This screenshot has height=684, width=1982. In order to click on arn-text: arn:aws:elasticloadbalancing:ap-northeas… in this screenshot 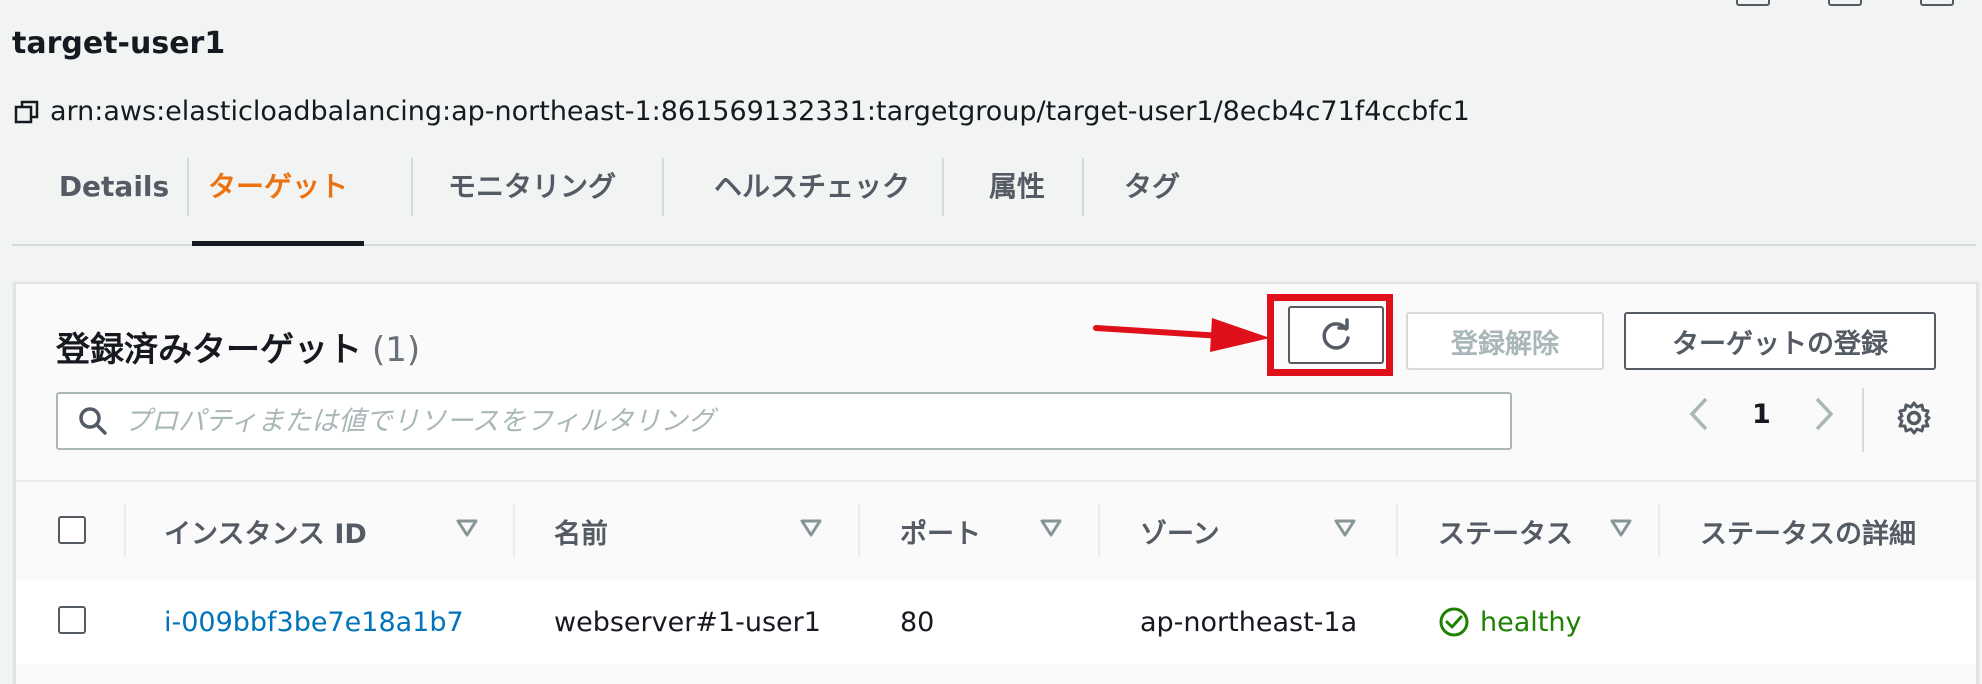, I will do `click(760, 111)`.